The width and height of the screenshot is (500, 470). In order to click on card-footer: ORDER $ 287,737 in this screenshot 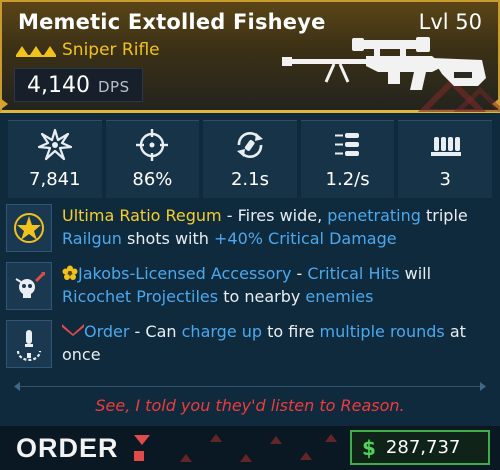, I will do `click(250, 448)`.